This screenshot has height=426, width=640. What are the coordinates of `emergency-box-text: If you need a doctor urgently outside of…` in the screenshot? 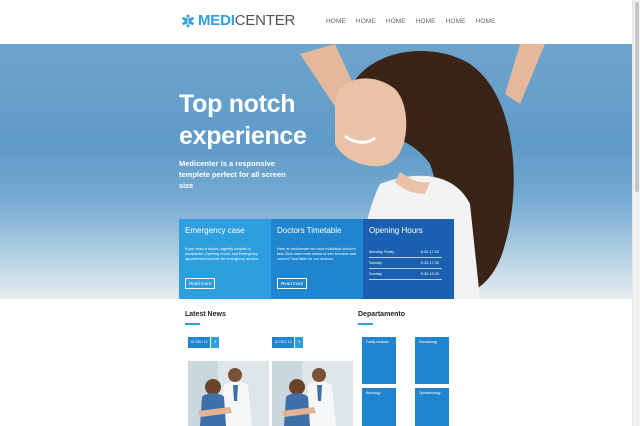 It's located at (222, 254).